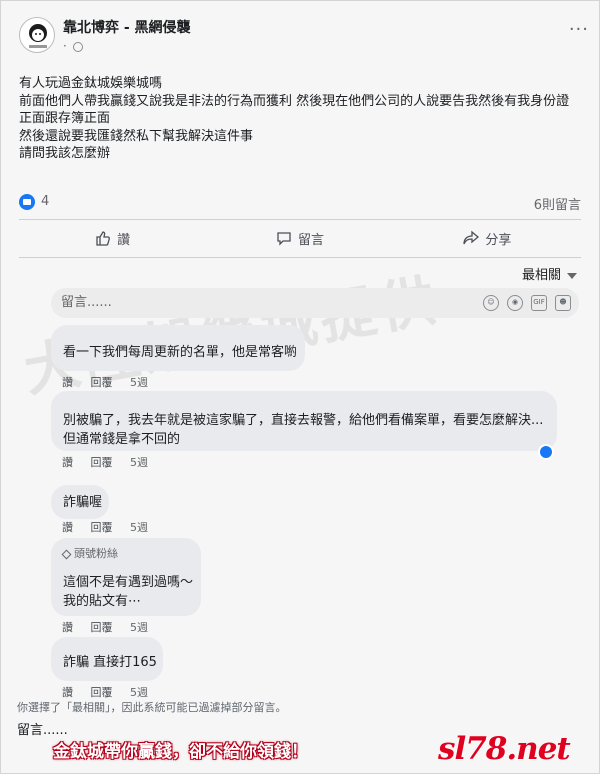 The height and width of the screenshot is (774, 600). What do you see at coordinates (96, 553) in the screenshot?
I see `top-fan-label: 頭號粉絲` at bounding box center [96, 553].